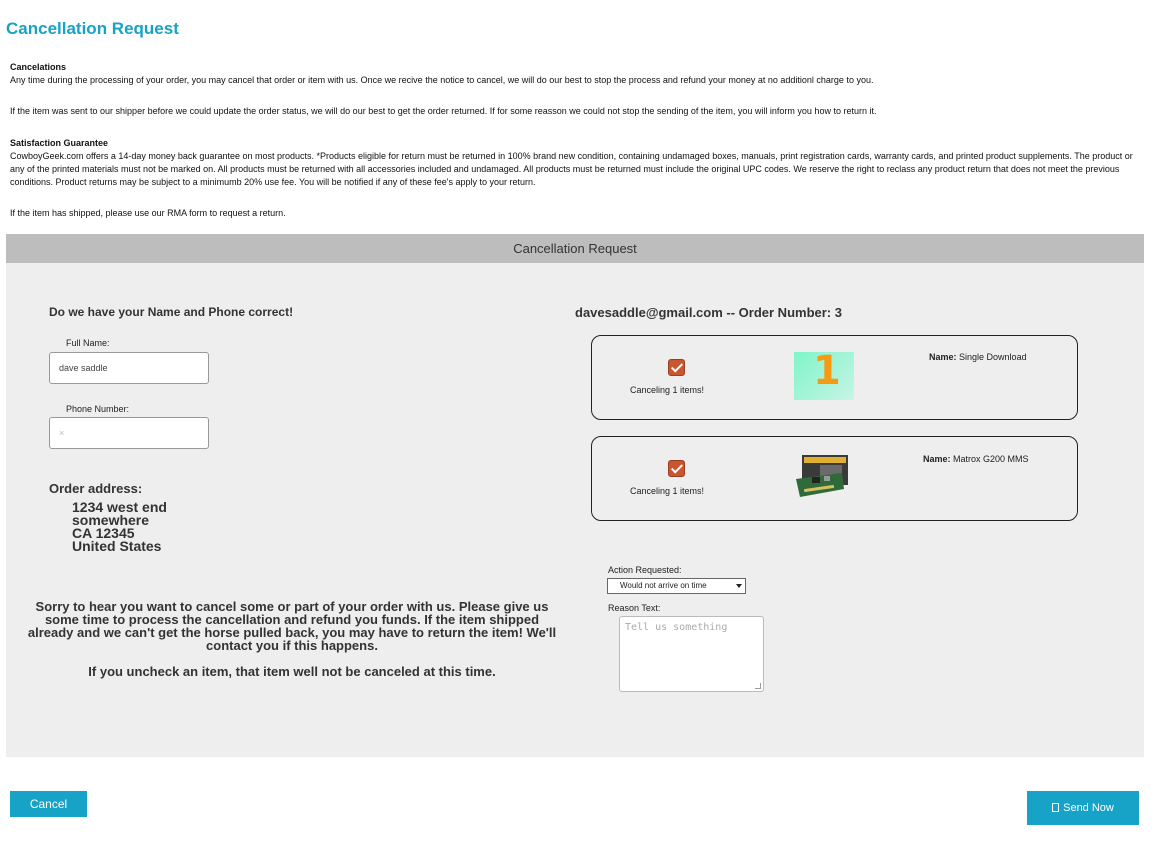  I want to click on name-phone-heading: Do we have your Name and Phone correct!, so click(171, 312).